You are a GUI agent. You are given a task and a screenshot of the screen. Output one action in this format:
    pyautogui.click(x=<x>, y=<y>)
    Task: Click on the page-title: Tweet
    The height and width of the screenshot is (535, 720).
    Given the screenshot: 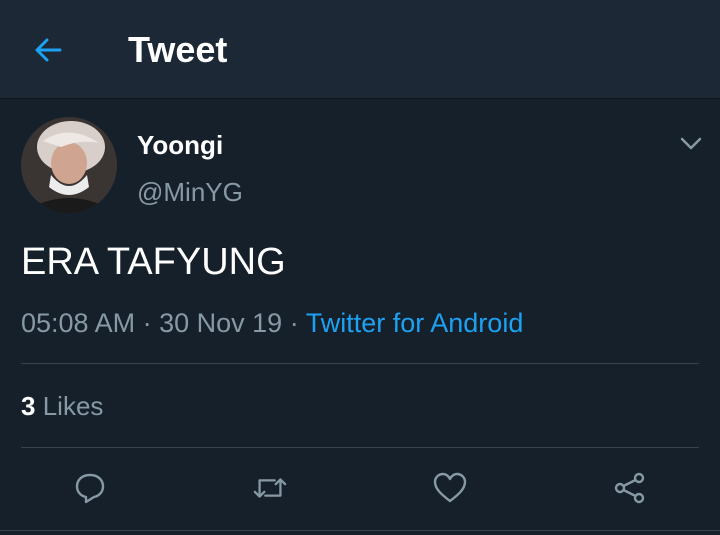 What is the action you would take?
    pyautogui.click(x=178, y=49)
    